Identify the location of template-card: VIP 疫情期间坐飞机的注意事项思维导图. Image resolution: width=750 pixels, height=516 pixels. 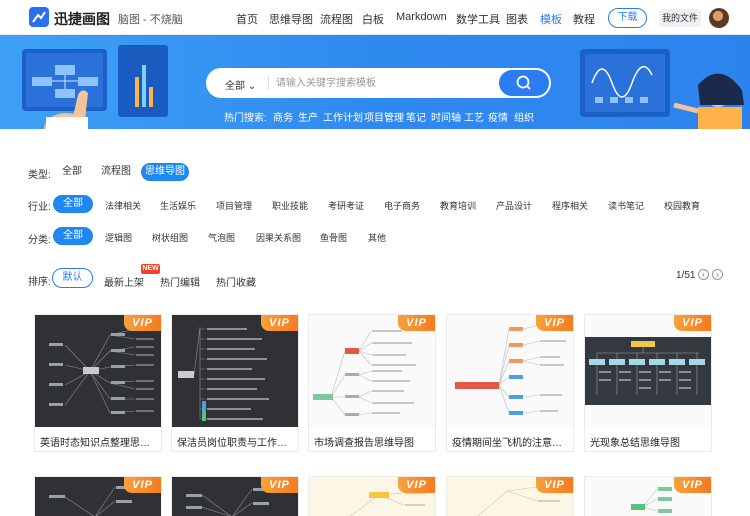
(510, 383).